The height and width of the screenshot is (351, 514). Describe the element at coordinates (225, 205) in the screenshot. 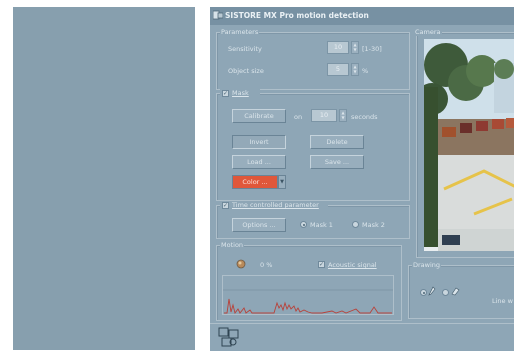

I see `time-controlled-checkbox: ✓` at that location.